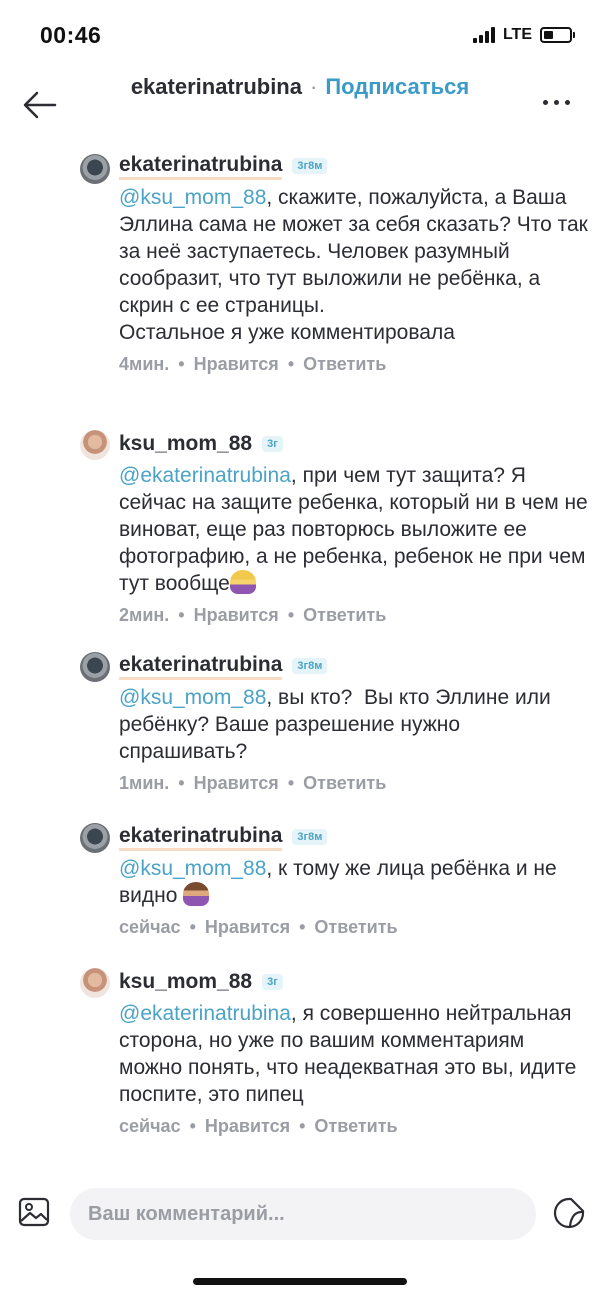  I want to click on woman-emoji, so click(196, 894).